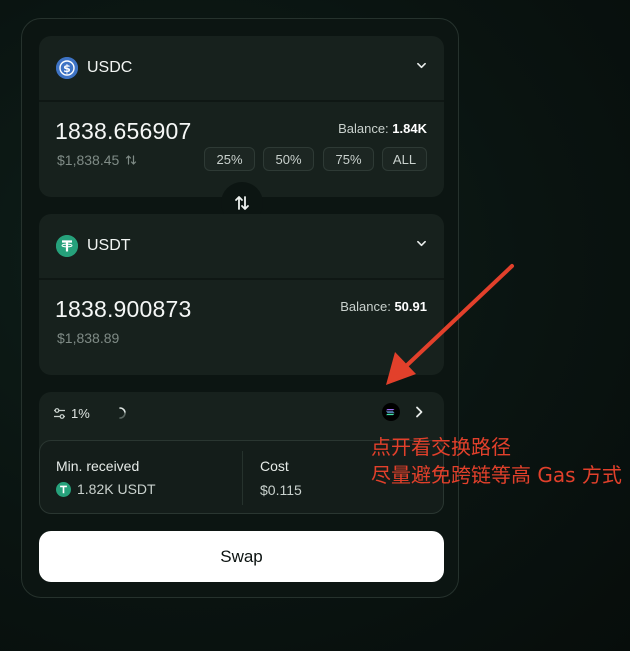 The height and width of the screenshot is (651, 630). I want to click on min-received-value: 1.82K USDT, so click(106, 489).